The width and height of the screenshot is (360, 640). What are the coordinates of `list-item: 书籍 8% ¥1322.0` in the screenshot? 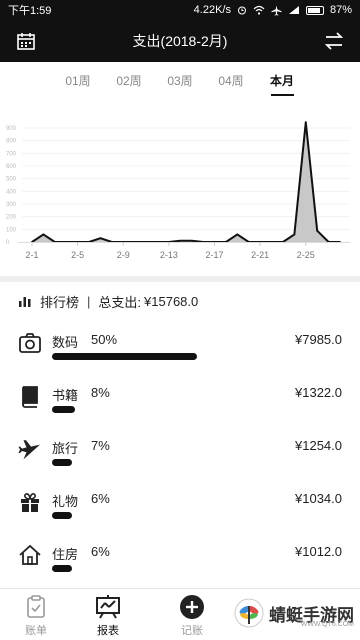 It's located at (180, 401).